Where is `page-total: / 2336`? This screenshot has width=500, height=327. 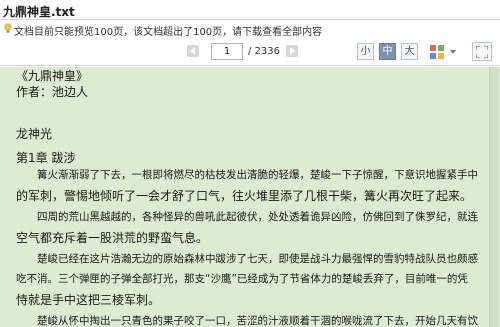
page-total: / 2336 is located at coordinates (264, 51).